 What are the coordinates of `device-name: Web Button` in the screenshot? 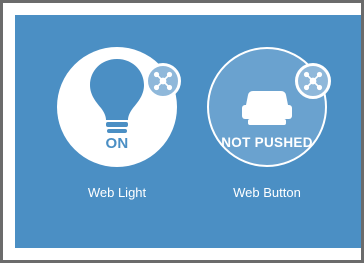 It's located at (267, 192).